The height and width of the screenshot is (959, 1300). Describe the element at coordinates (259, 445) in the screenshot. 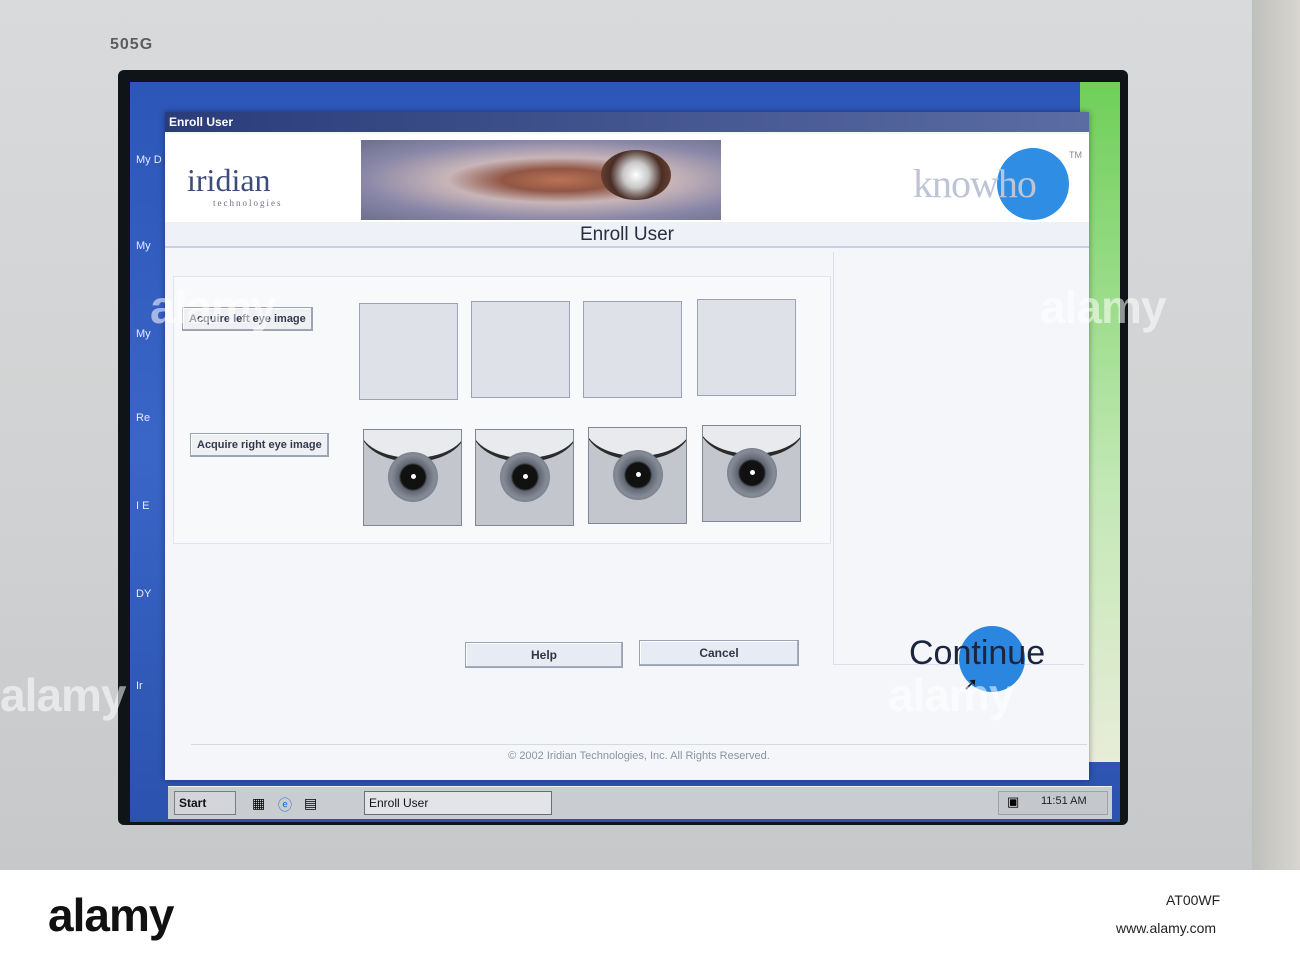

I see `acquire-right-eye-button: Acquire right eye image` at that location.